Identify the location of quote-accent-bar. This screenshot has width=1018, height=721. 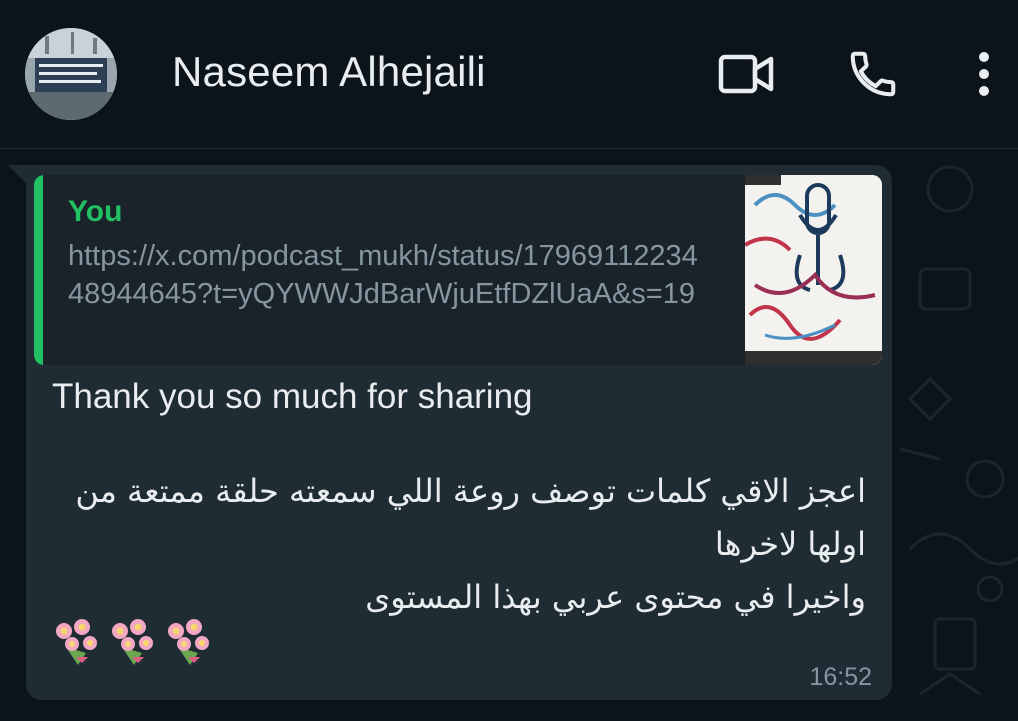
(38, 270).